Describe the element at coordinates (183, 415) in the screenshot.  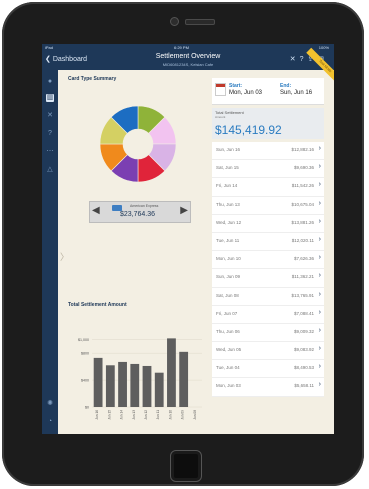
I see `x-tick-label: Jun 09` at that location.